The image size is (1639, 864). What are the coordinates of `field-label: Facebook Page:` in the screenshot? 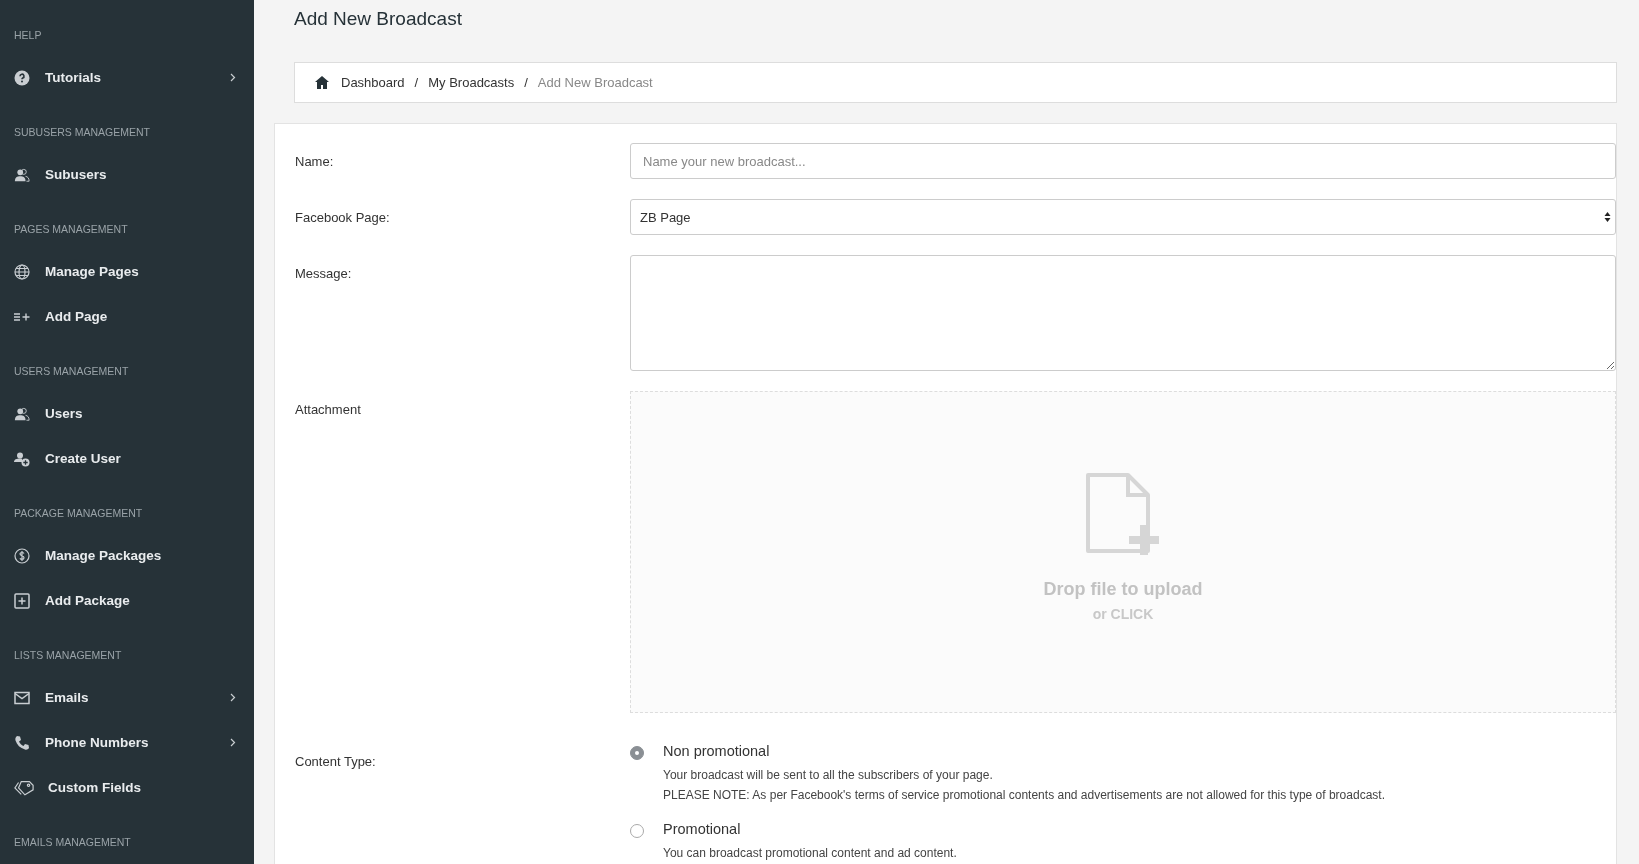 It's located at (343, 218).